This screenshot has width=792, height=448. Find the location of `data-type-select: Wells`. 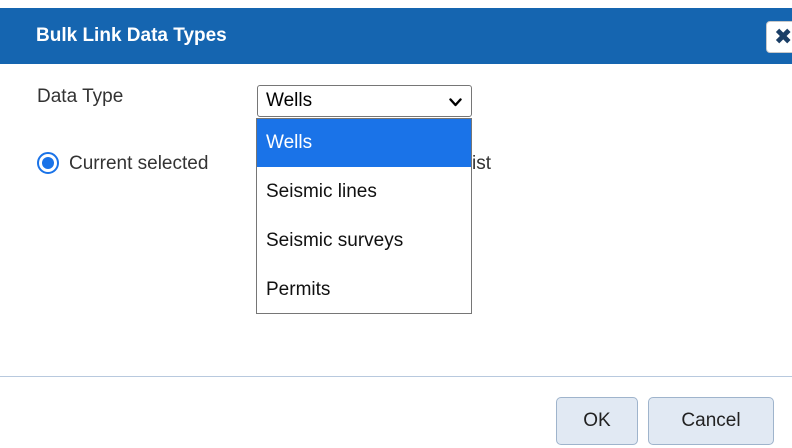

data-type-select: Wells is located at coordinates (364, 101).